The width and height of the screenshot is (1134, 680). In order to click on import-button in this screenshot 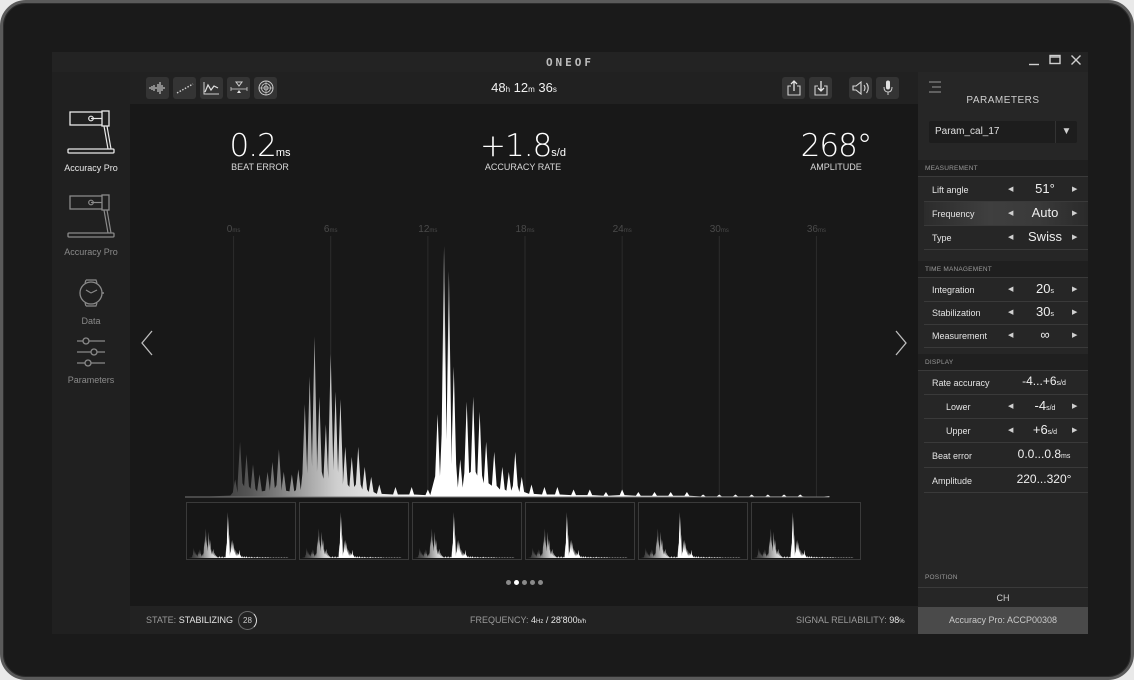, I will do `click(820, 88)`.